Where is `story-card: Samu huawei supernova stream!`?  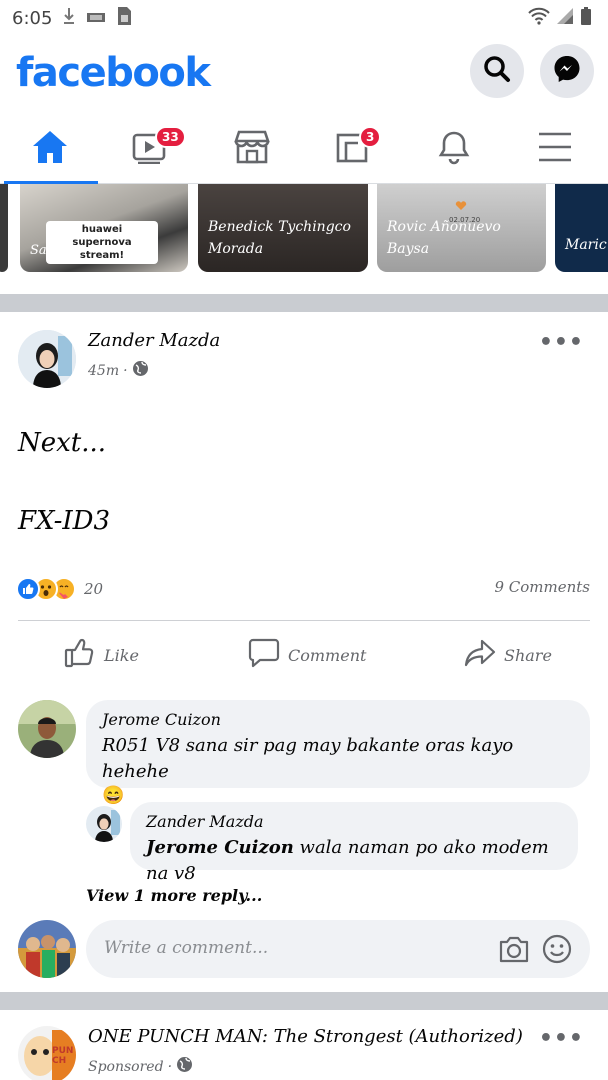 story-card: Samu huawei supernova stream! is located at coordinates (104, 228).